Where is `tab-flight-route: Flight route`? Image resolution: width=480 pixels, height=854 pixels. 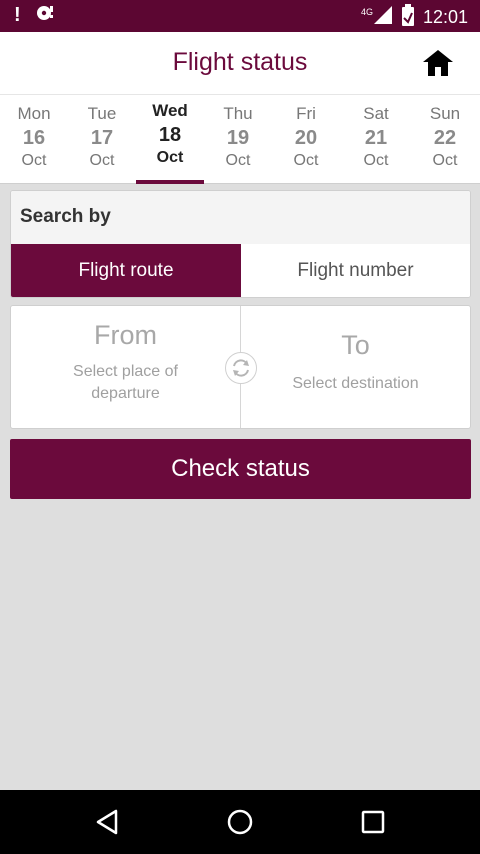
tab-flight-route: Flight route is located at coordinates (126, 270).